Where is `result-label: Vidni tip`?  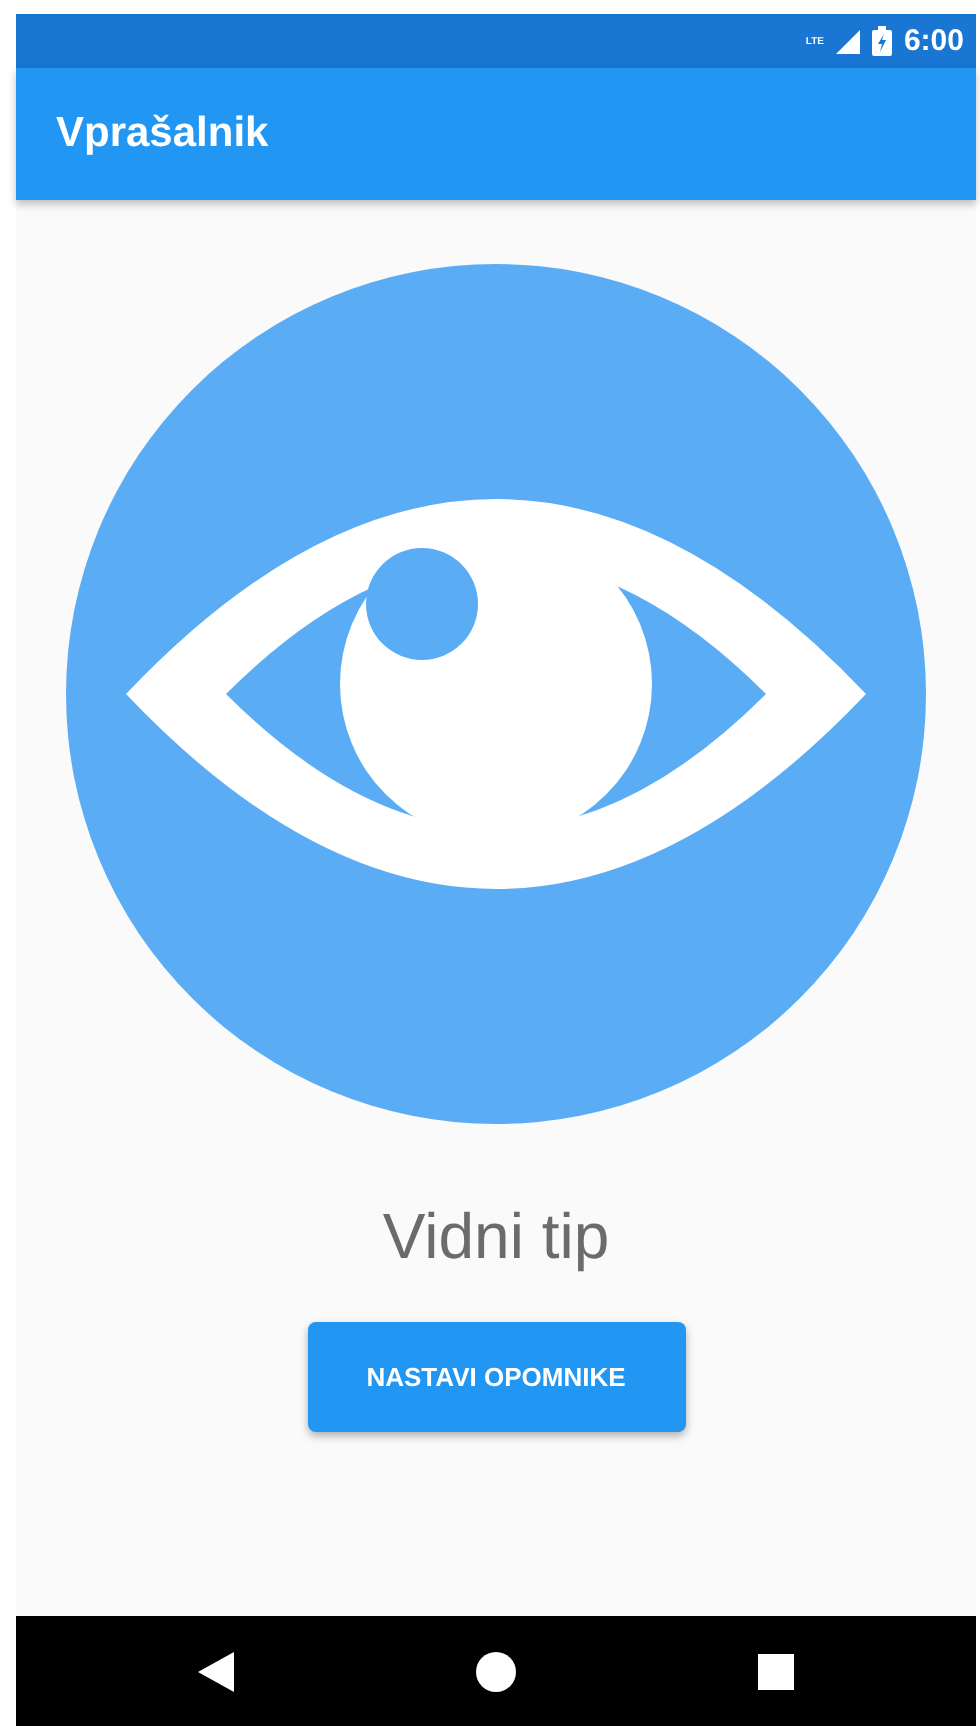
result-label: Vidni tip is located at coordinates (496, 1237).